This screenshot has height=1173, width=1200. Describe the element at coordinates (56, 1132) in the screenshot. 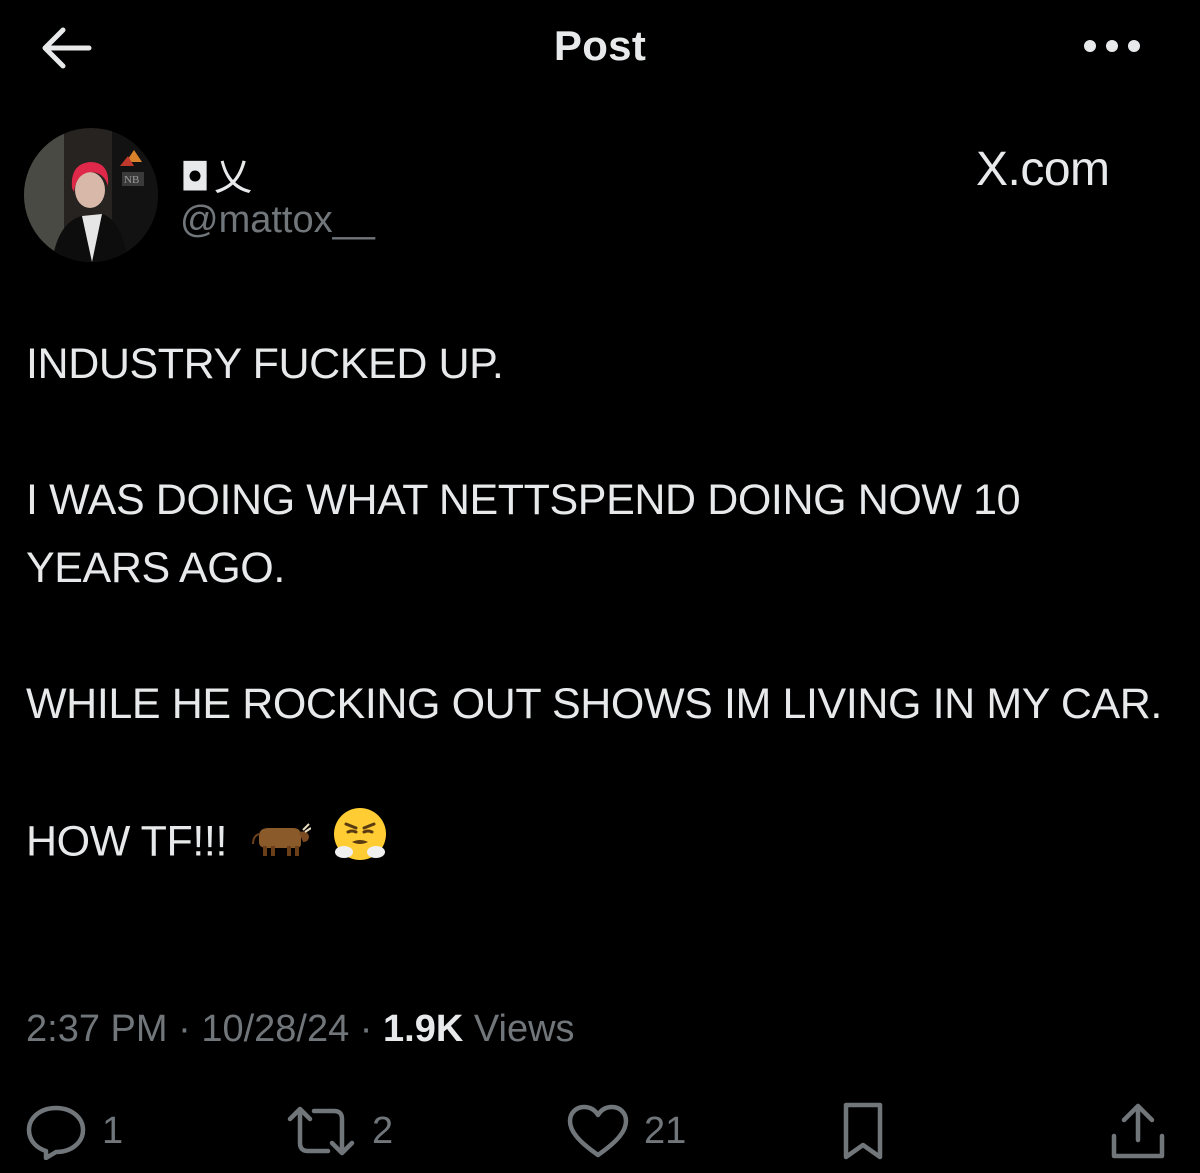

I see `reply-icon` at that location.